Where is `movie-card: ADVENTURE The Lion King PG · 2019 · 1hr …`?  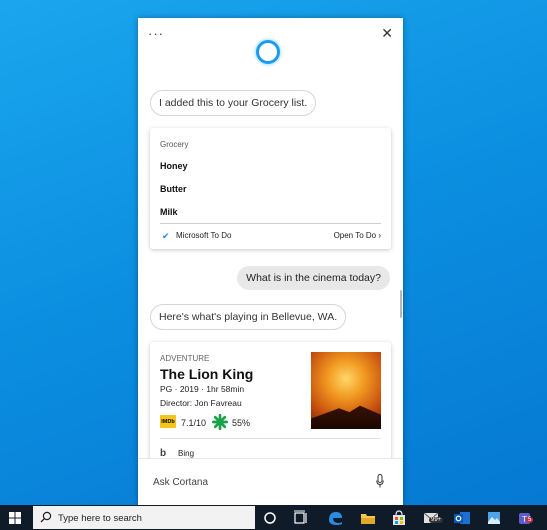
movie-card: ADVENTURE The Lion King PG · 2019 · 1hr … is located at coordinates (270, 407).